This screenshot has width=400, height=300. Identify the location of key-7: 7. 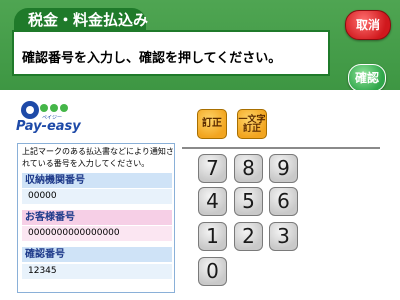
(212, 168).